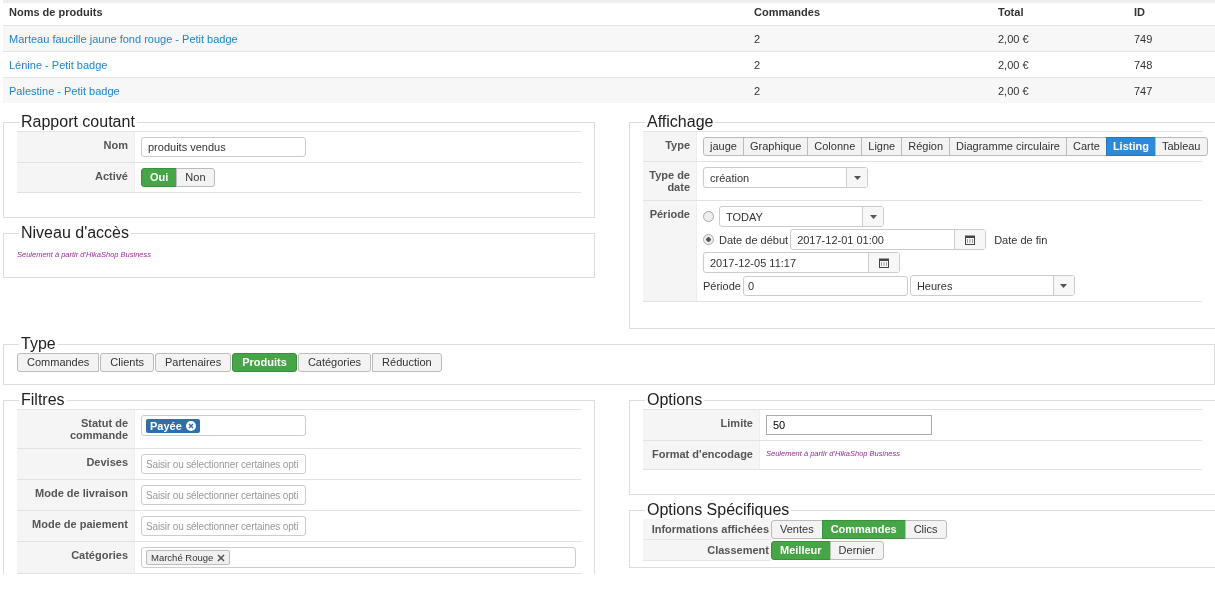 The image size is (1215, 612). I want to click on option-button: Listing, so click(1130, 146).